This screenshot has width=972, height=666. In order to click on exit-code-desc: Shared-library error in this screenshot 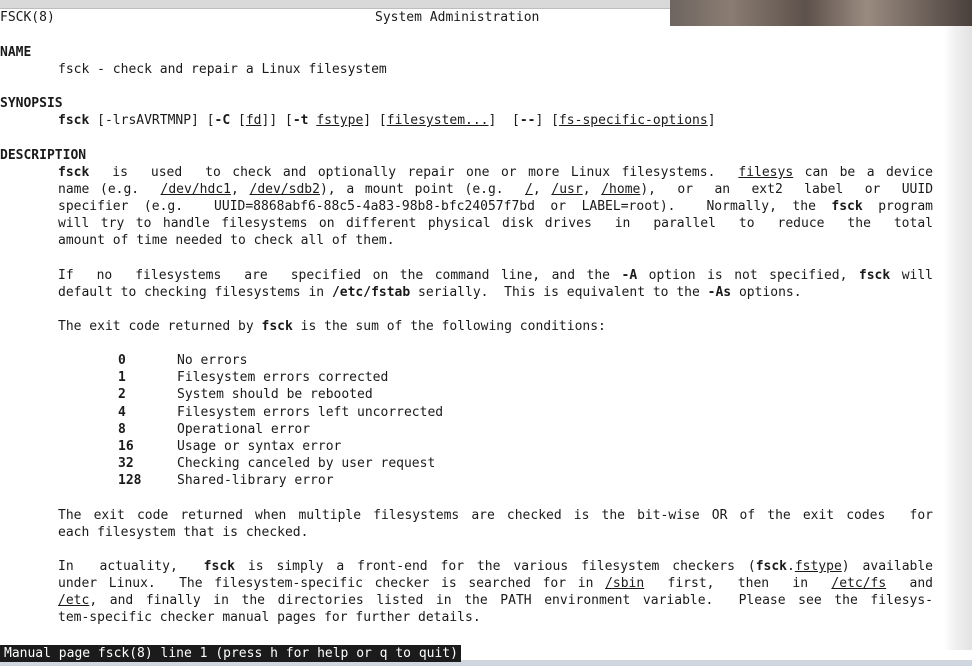, I will do `click(255, 481)`.